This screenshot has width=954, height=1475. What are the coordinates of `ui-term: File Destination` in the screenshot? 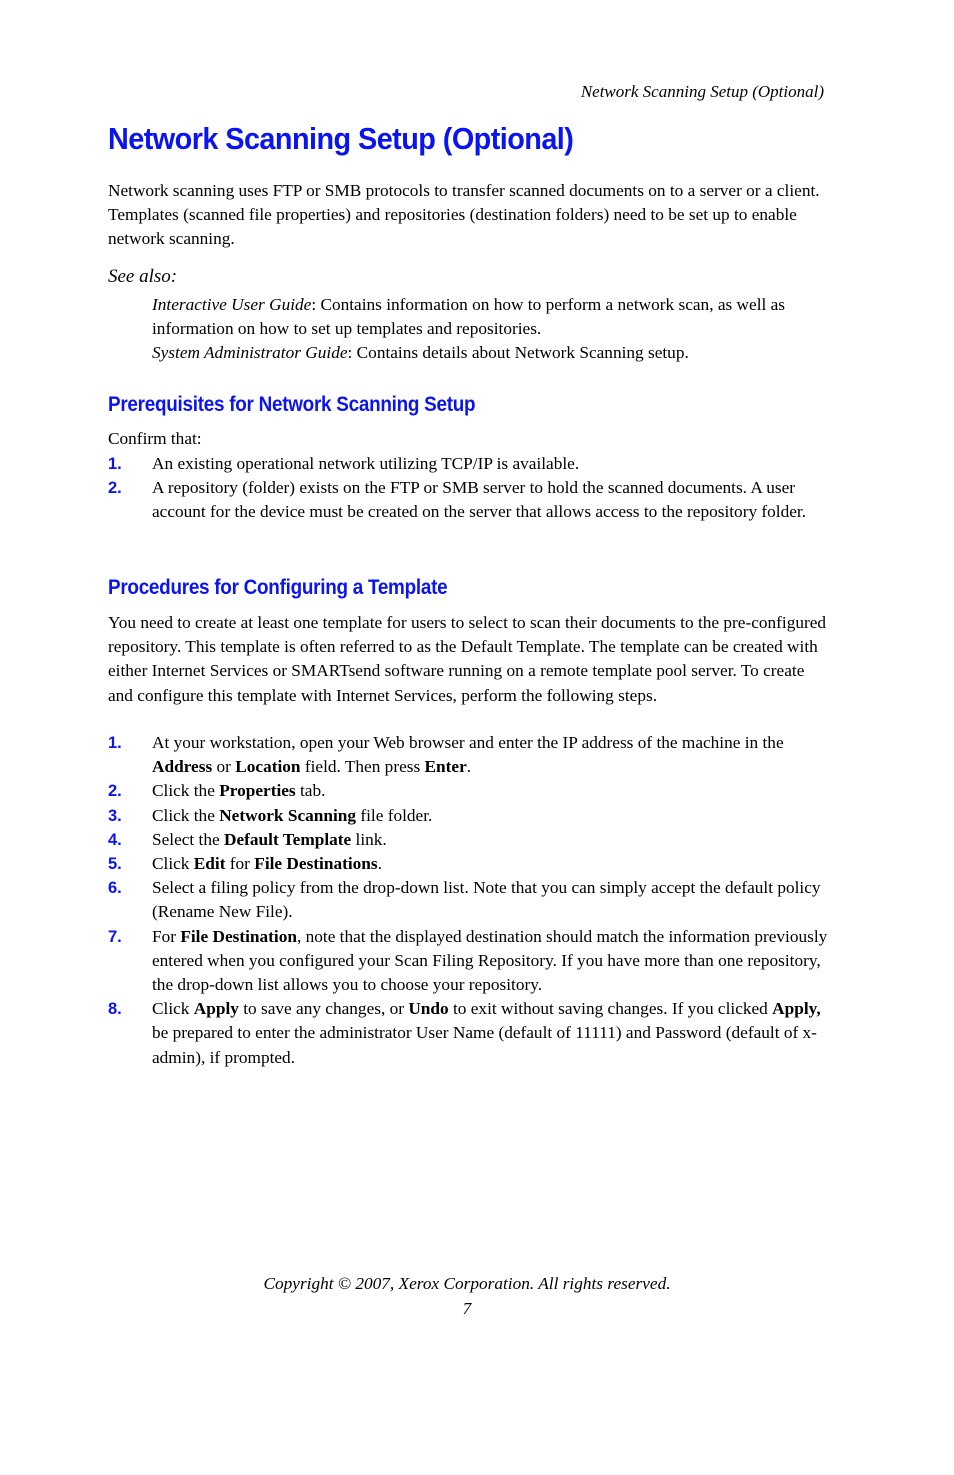 It's located at (238, 936).